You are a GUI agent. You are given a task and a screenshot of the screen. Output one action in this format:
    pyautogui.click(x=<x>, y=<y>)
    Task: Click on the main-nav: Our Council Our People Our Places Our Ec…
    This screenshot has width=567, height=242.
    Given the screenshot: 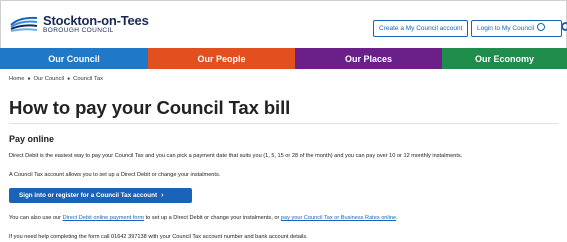 What is the action you would take?
    pyautogui.click(x=283, y=58)
    